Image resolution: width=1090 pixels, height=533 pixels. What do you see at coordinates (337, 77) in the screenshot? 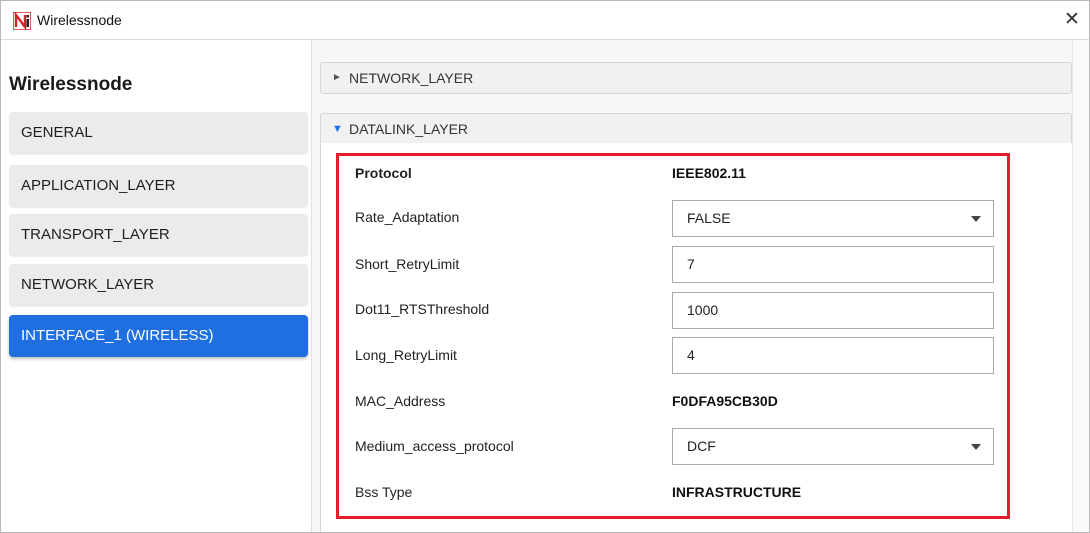
I see `triangle-right-icon: ►` at bounding box center [337, 77].